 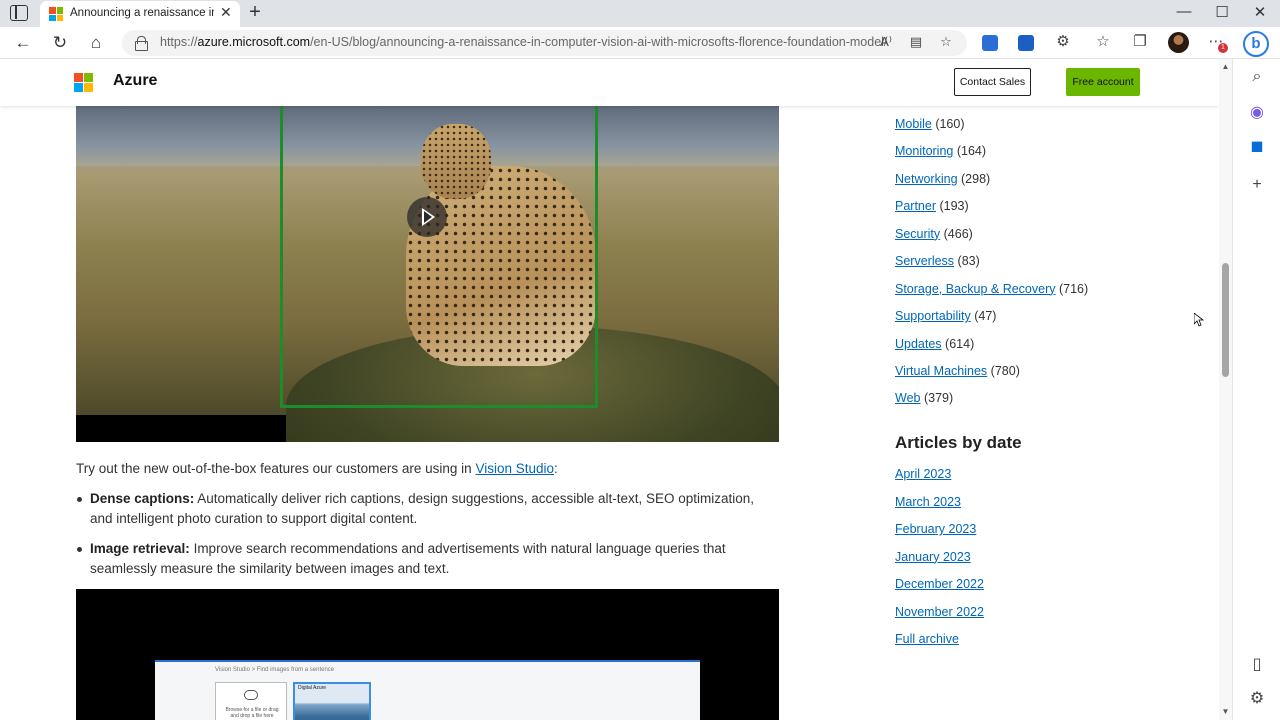 I want to click on category-link: Networking, so click(x=926, y=179).